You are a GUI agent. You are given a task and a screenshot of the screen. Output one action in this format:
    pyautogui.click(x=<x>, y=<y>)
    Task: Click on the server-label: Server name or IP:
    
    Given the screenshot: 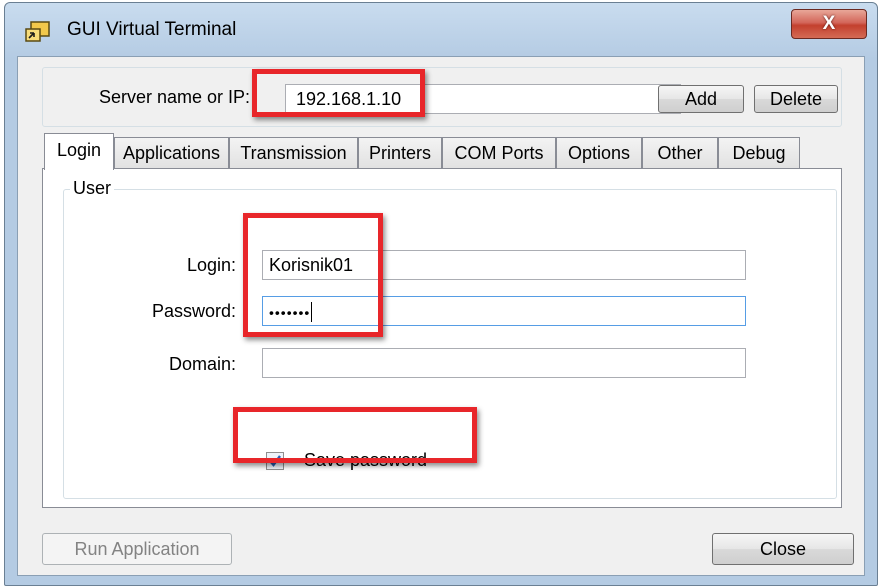 What is the action you would take?
    pyautogui.click(x=175, y=97)
    